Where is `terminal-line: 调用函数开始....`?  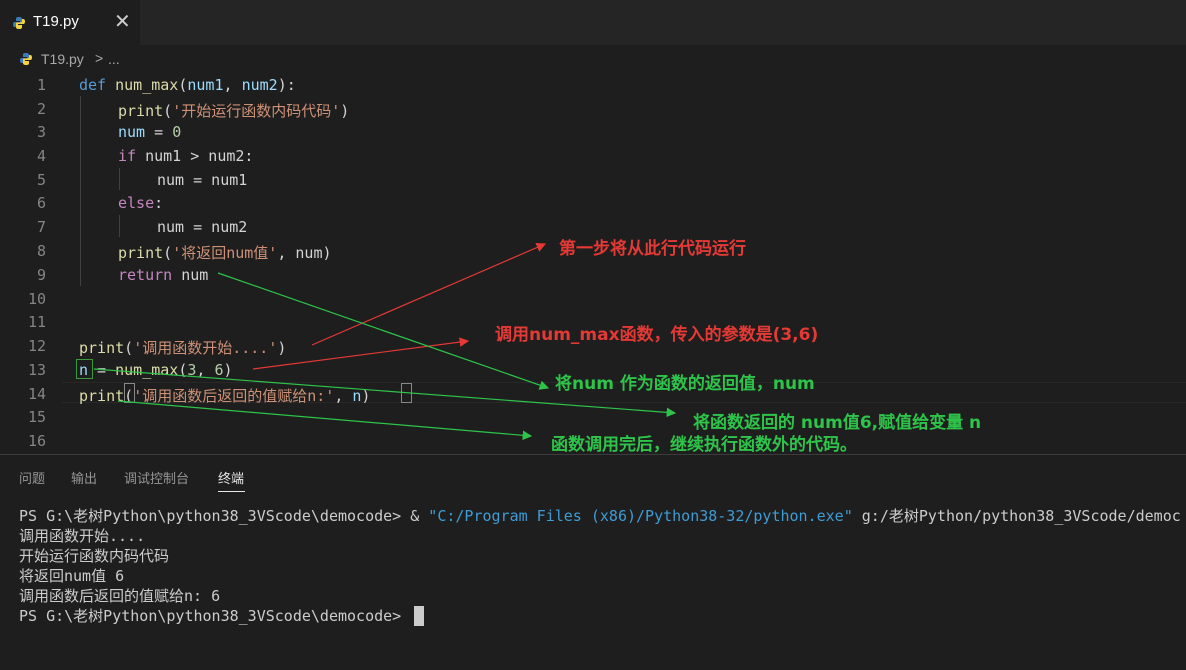 terminal-line: 调用函数开始.... is located at coordinates (82, 536).